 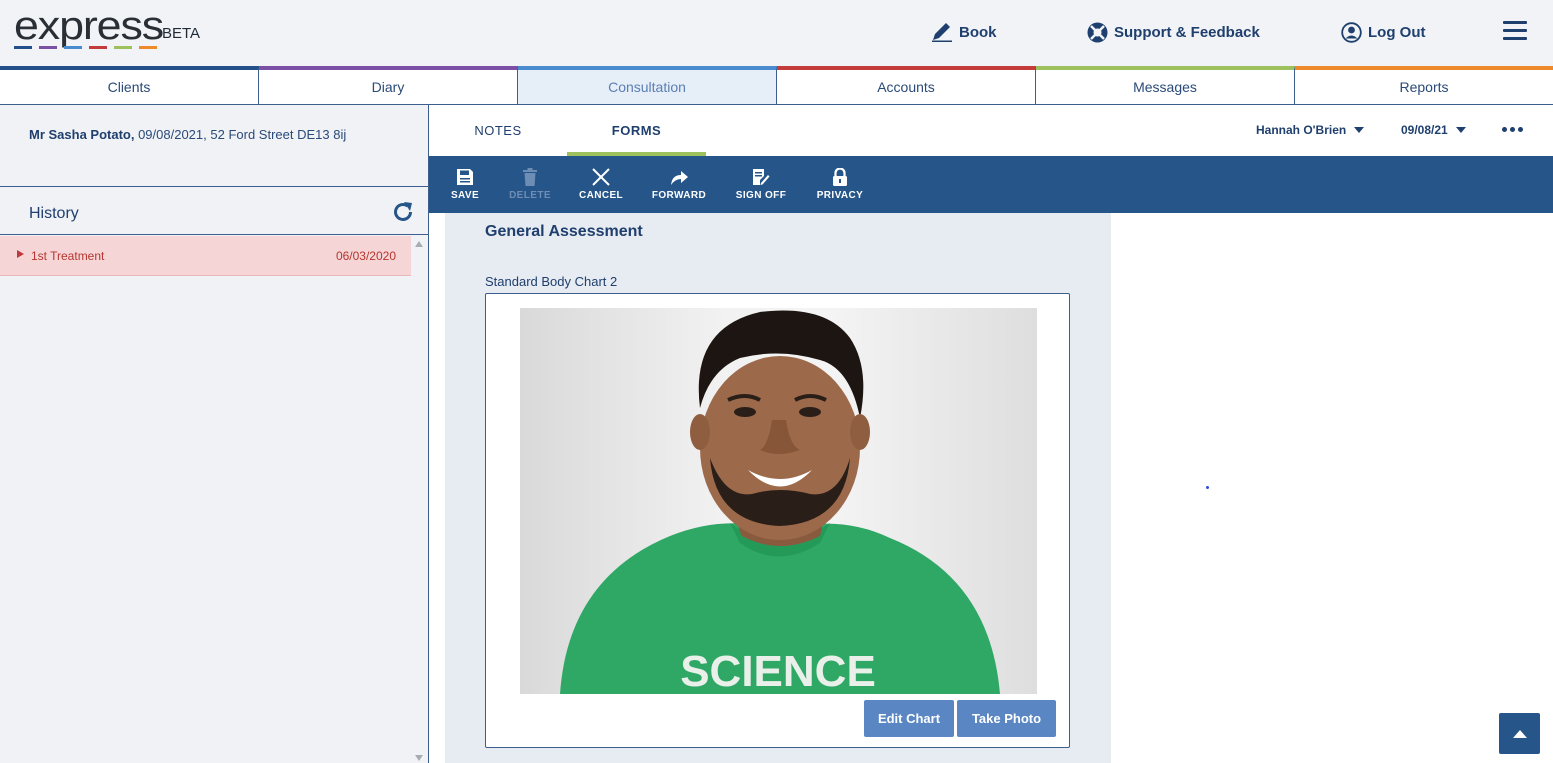 What do you see at coordinates (89, 26) in the screenshot?
I see `logo-wordmark: express` at bounding box center [89, 26].